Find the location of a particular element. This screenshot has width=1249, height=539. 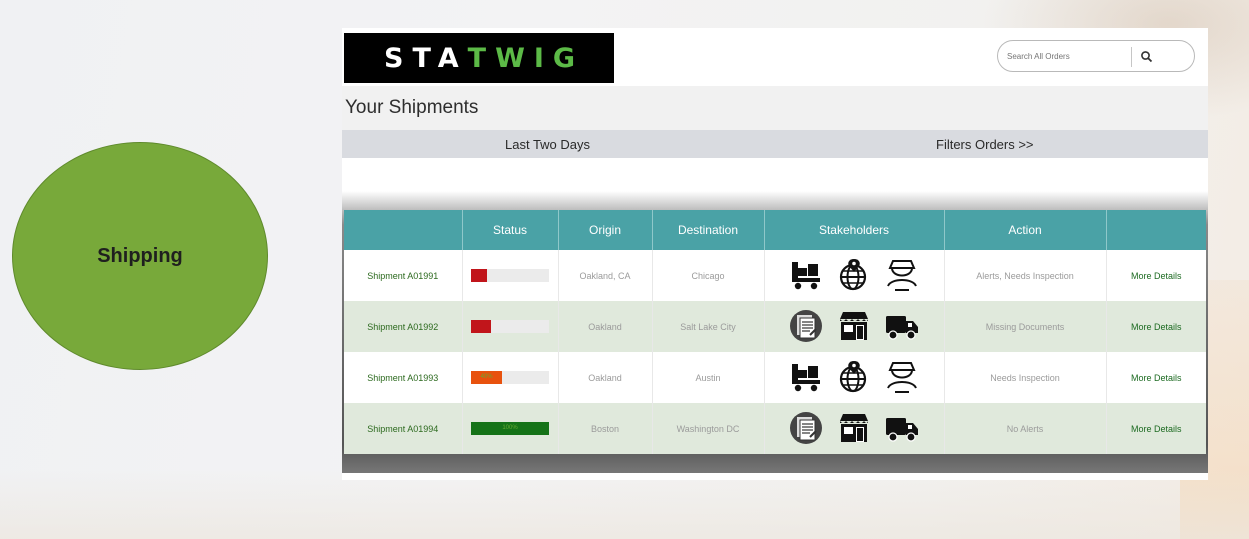

shipment-id: Shipment A01991 is located at coordinates (403, 275).